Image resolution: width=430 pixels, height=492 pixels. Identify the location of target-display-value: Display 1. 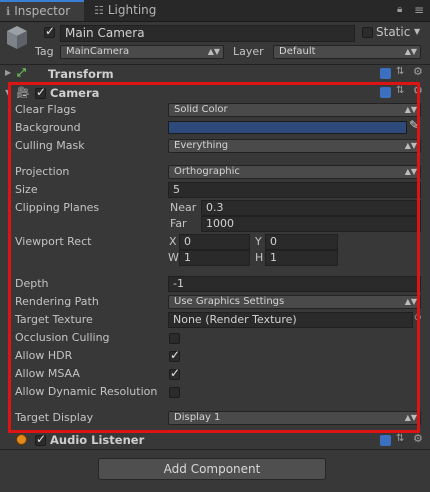
(197, 417).